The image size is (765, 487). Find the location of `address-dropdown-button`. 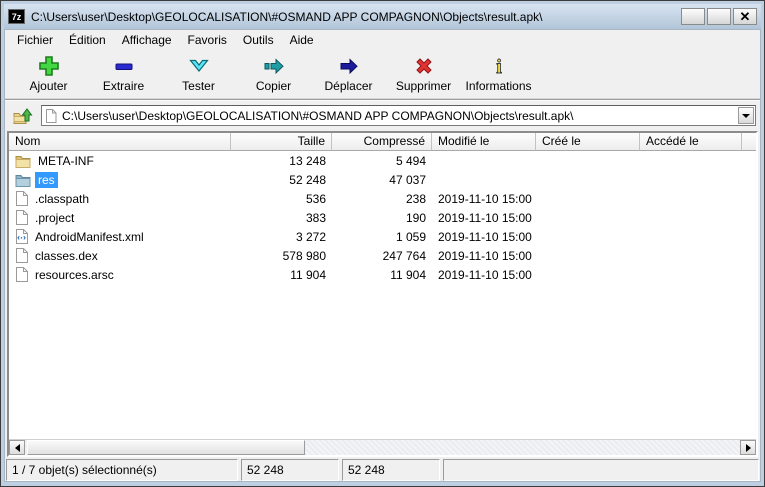

address-dropdown-button is located at coordinates (746, 115).